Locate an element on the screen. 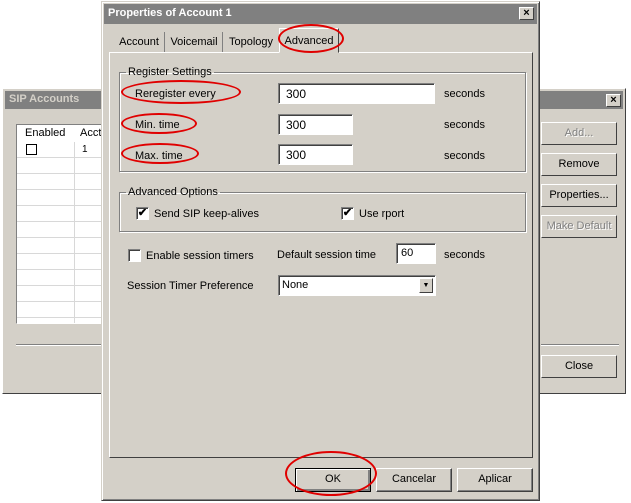 The height and width of the screenshot is (503, 631). register-settings-legend: Register Settings is located at coordinates (170, 72).